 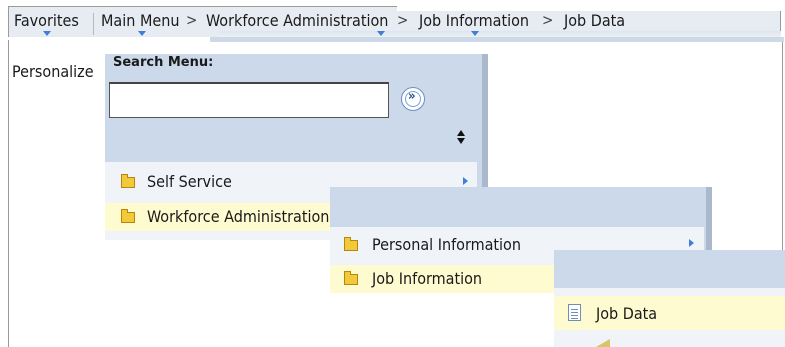 What do you see at coordinates (594, 20) in the screenshot?
I see `breadcrumb-job-data: Job Data` at bounding box center [594, 20].